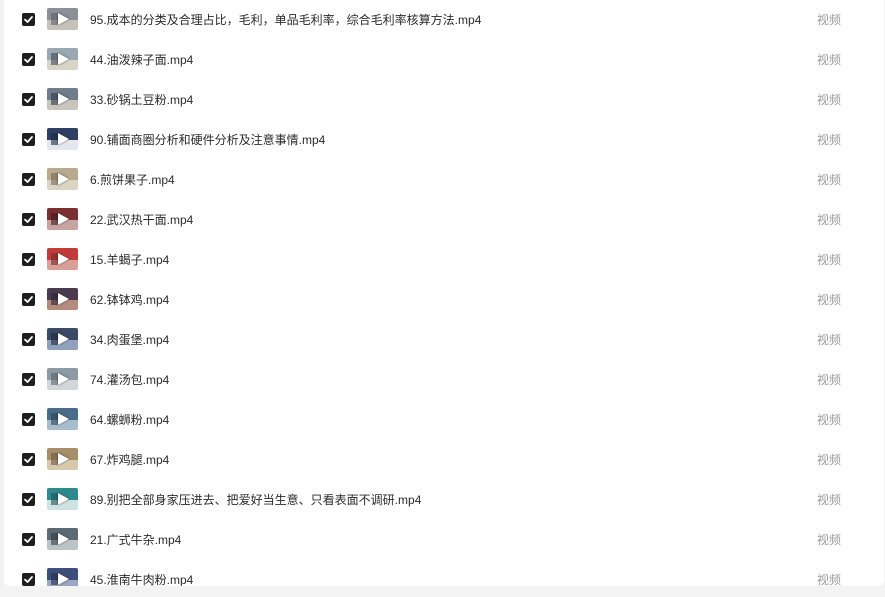  I want to click on file-name: 62.钵钵鸡.mp4, so click(129, 299).